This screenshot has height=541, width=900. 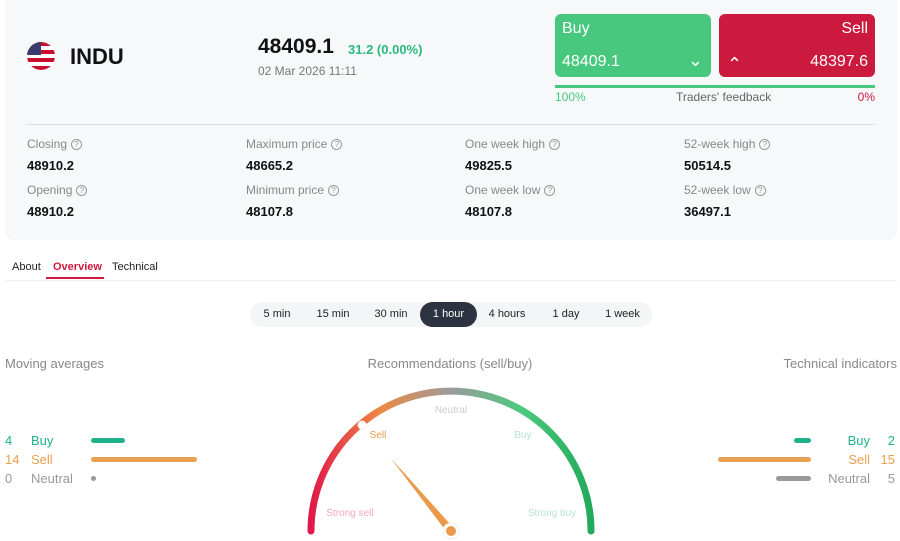 What do you see at coordinates (717, 190) in the screenshot?
I see `stat-label-text: 52-week low` at bounding box center [717, 190].